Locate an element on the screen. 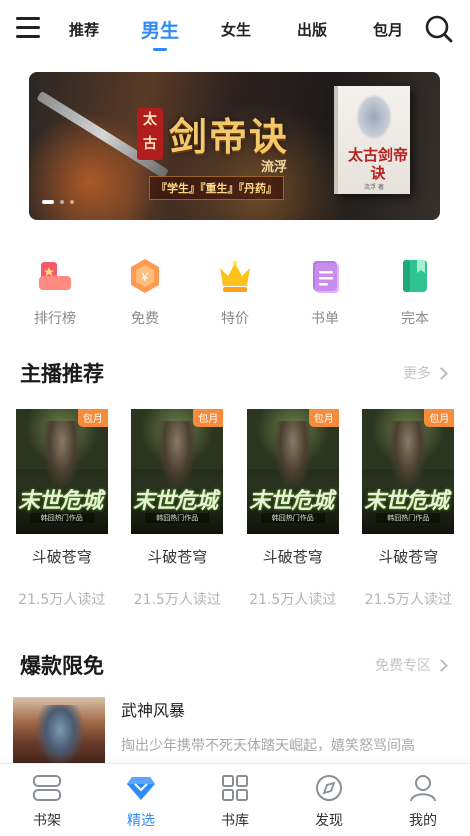 This screenshot has width=470, height=836. tab-discover: 发现 is located at coordinates (329, 800).